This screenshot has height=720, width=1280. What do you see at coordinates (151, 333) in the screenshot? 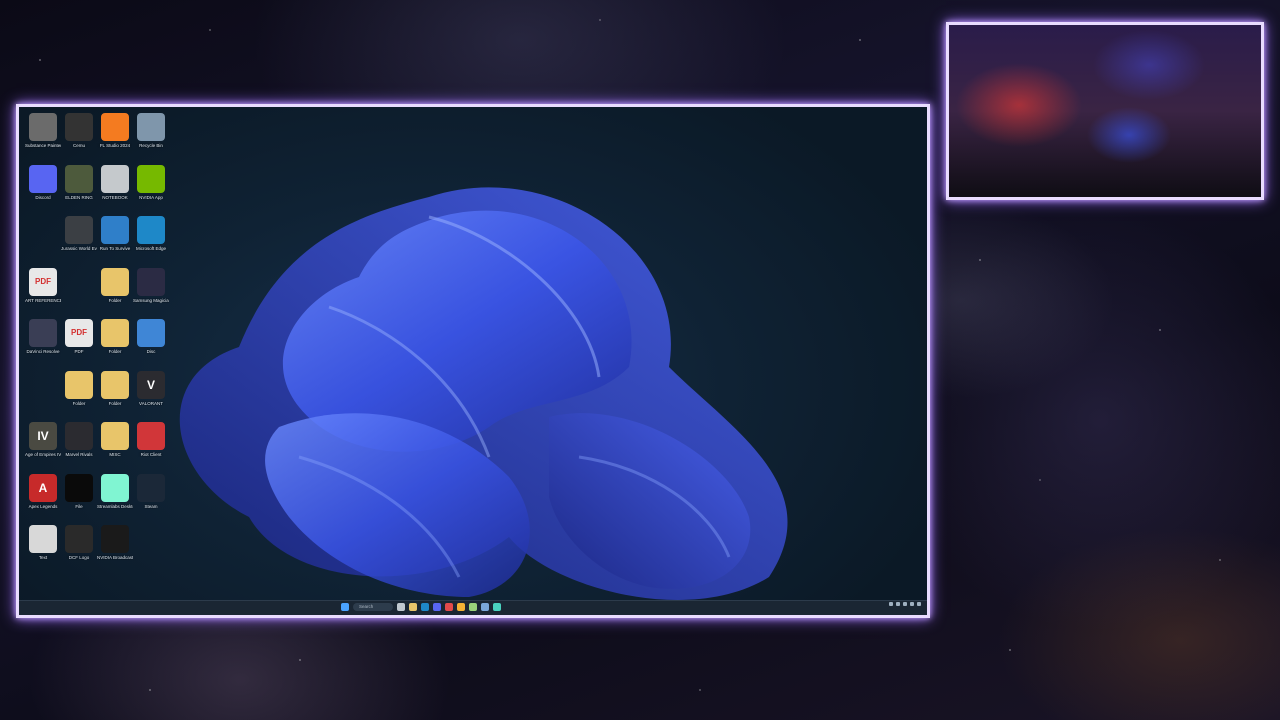
I see `disc-app-icon` at bounding box center [151, 333].